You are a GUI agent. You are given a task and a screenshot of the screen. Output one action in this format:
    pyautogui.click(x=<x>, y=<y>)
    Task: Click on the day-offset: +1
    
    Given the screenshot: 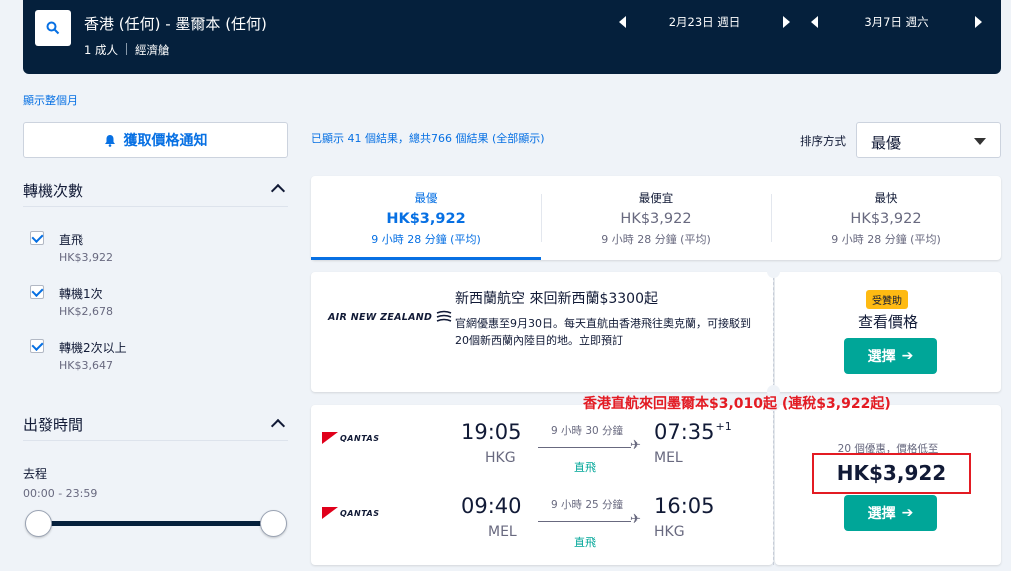 What is the action you would take?
    pyautogui.click(x=723, y=426)
    